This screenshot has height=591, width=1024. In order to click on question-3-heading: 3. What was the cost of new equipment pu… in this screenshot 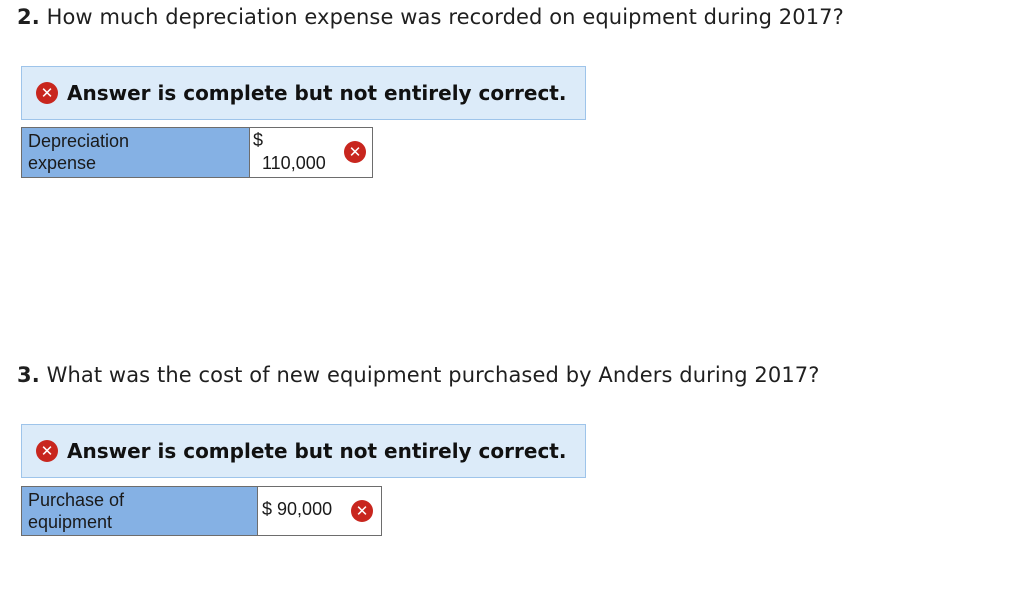, I will do `click(418, 375)`.